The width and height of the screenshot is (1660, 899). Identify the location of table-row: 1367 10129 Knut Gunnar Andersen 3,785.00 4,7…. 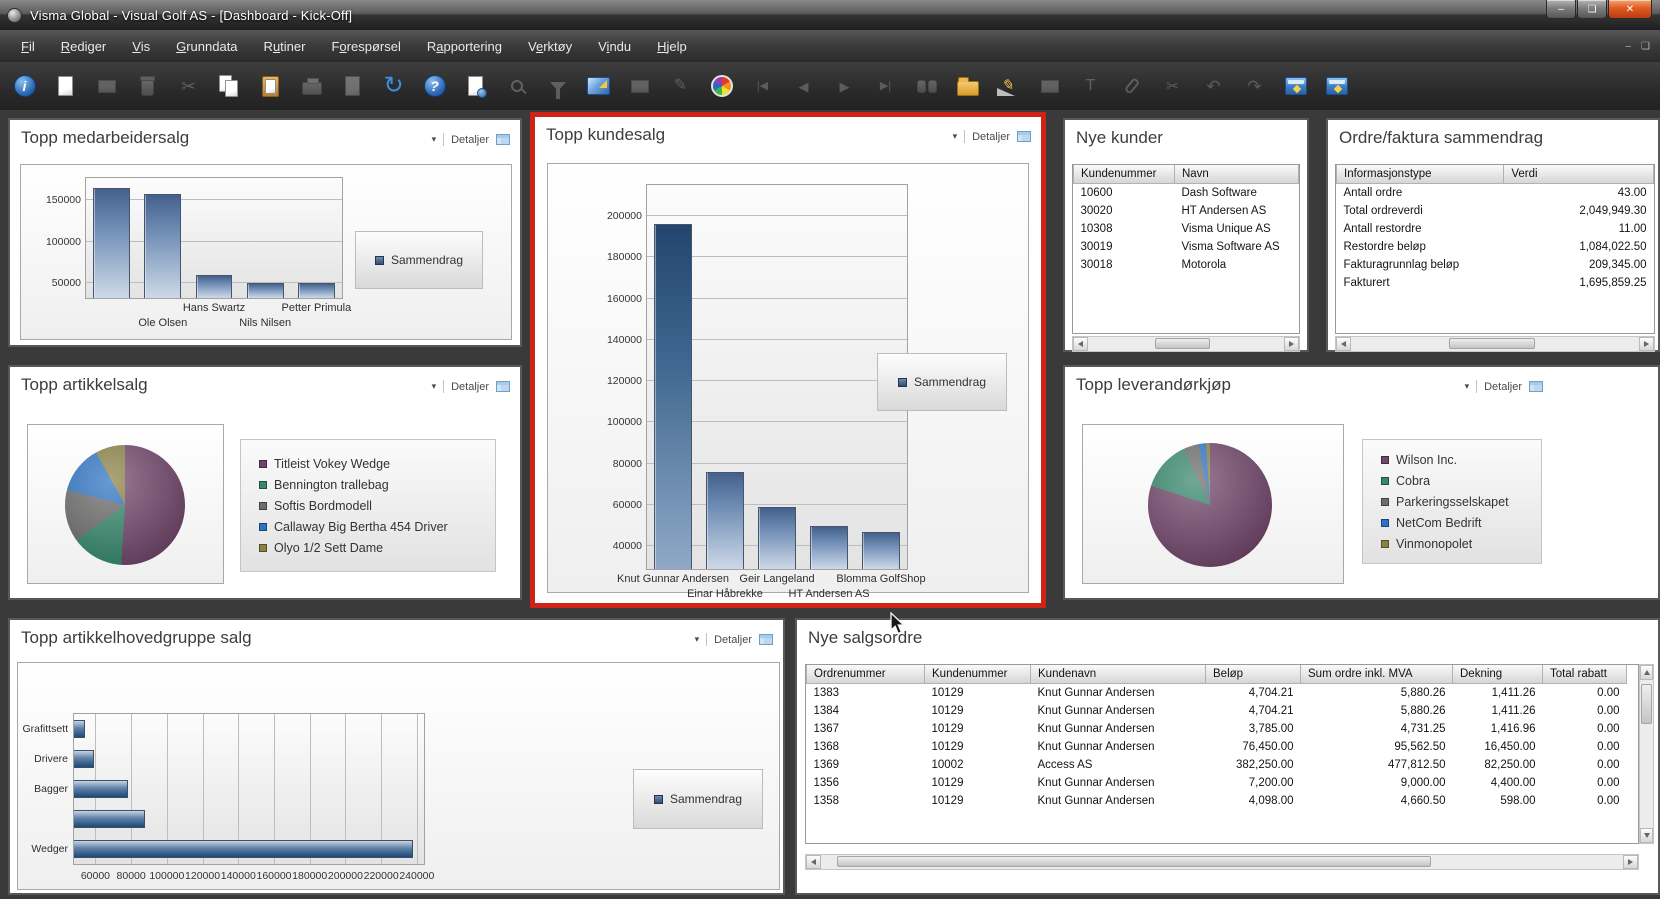
(1217, 729).